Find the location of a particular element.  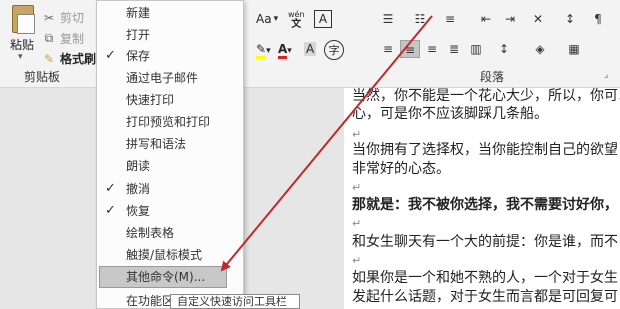

doc-paragraph: 那就是：我不被你选择，我不需要讨好你， is located at coordinates (485, 205).